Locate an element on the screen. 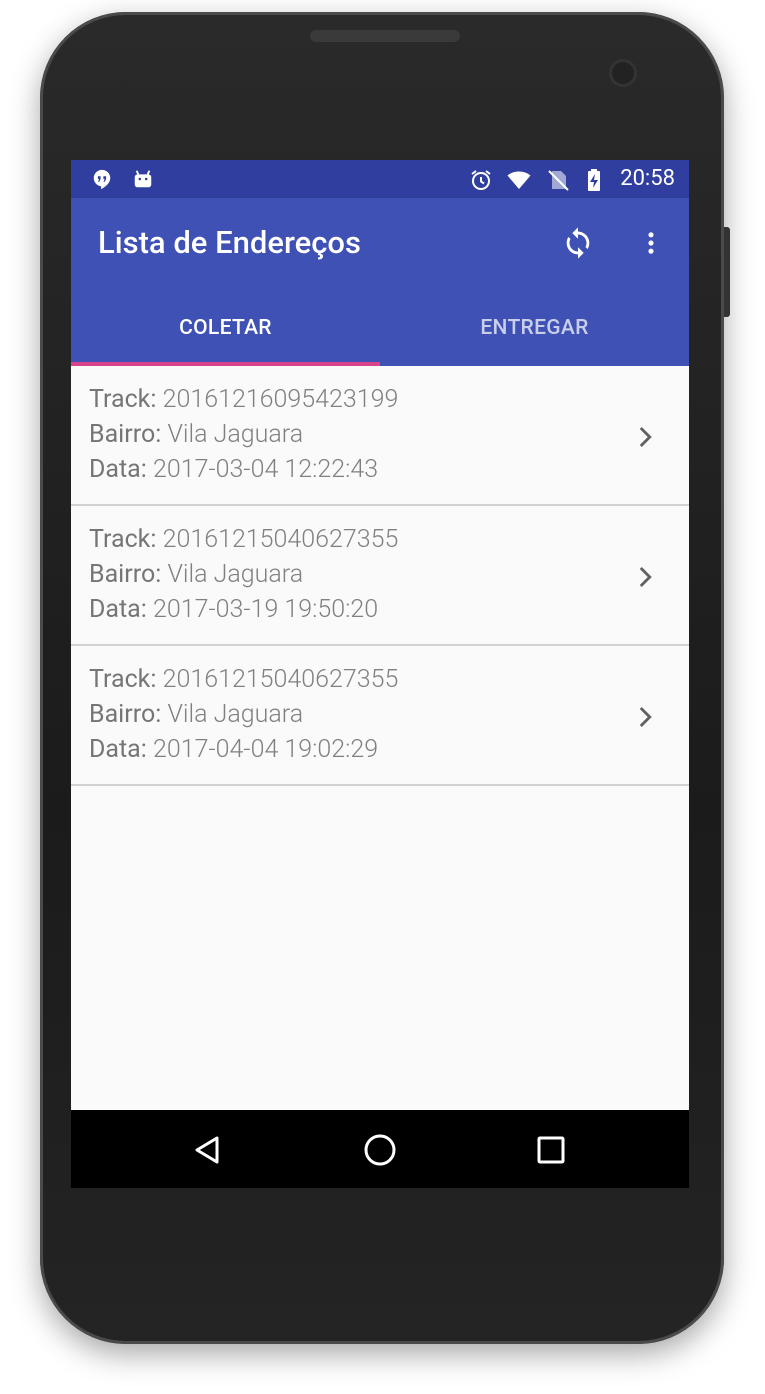  no-sim-icon is located at coordinates (558, 180).